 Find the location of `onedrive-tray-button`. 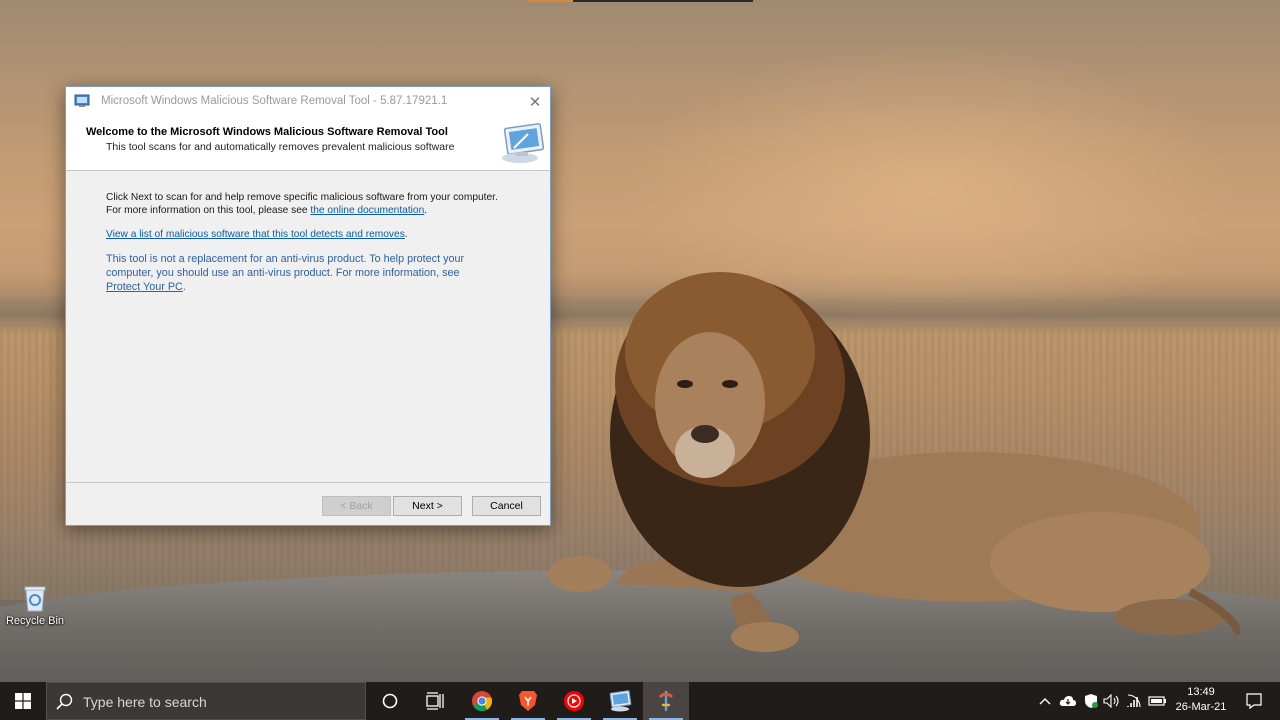

onedrive-tray-button is located at coordinates (1068, 701).